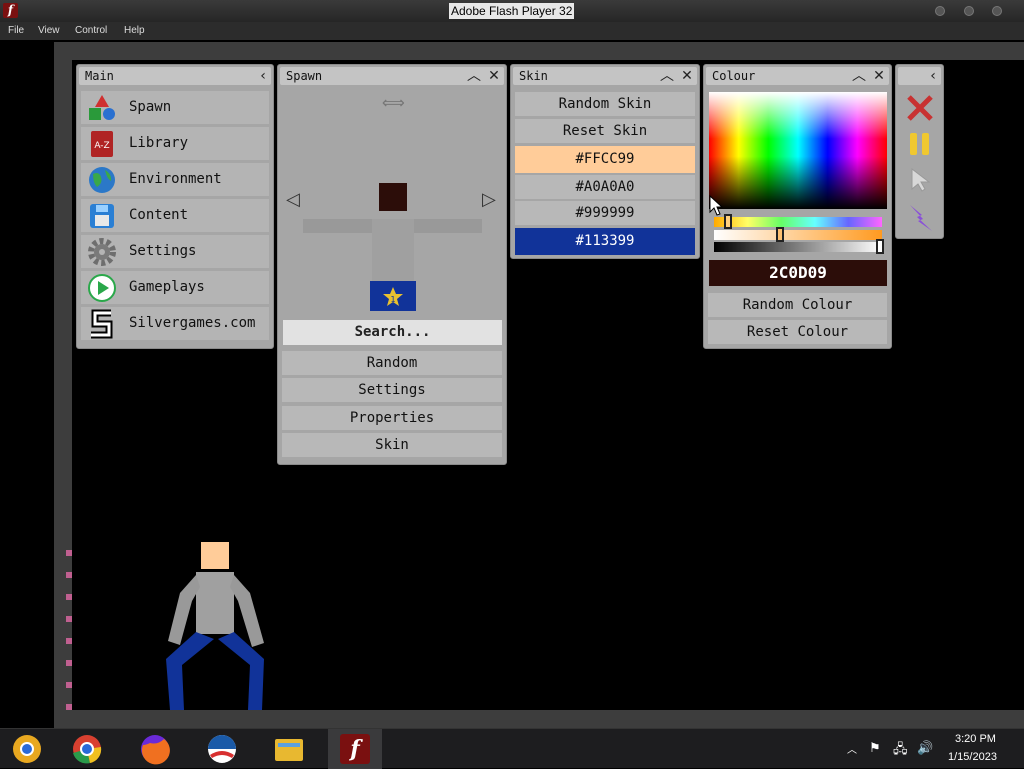  I want to click on show-hidden-icons-icon: ︿, so click(852, 748).